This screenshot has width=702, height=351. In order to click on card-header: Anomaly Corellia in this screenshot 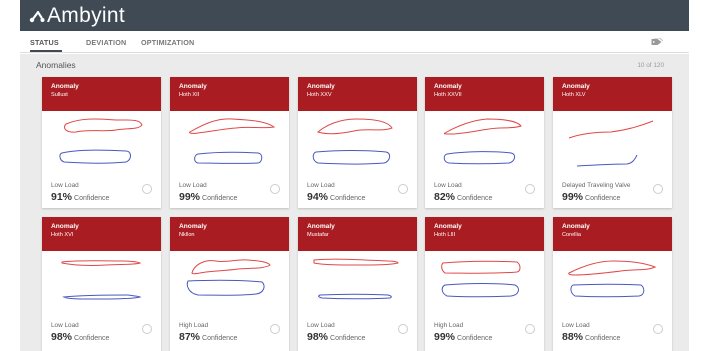, I will do `click(612, 234)`.